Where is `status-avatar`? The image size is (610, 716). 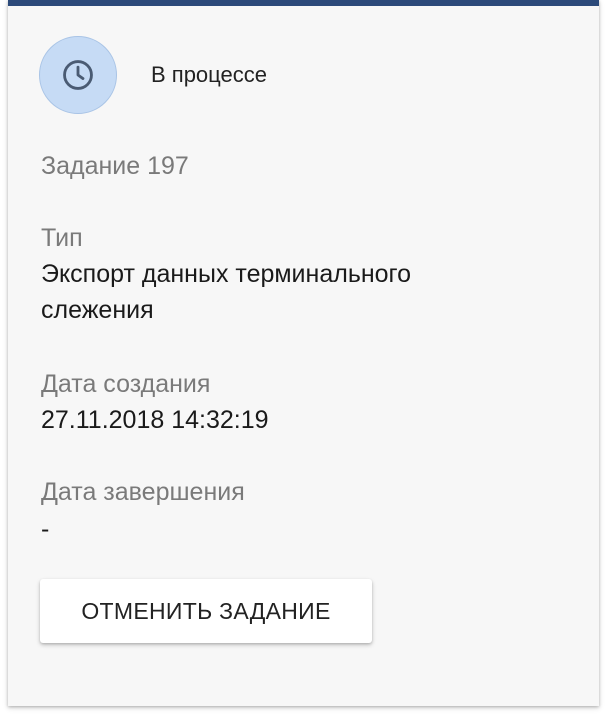
status-avatar is located at coordinates (78, 75).